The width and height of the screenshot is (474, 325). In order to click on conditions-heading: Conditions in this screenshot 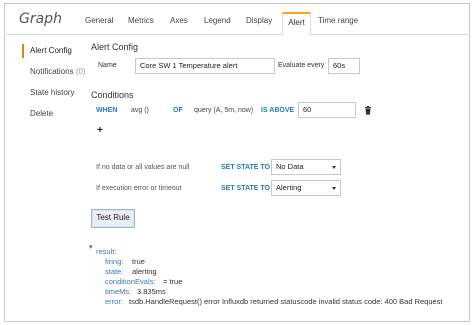, I will do `click(112, 95)`.